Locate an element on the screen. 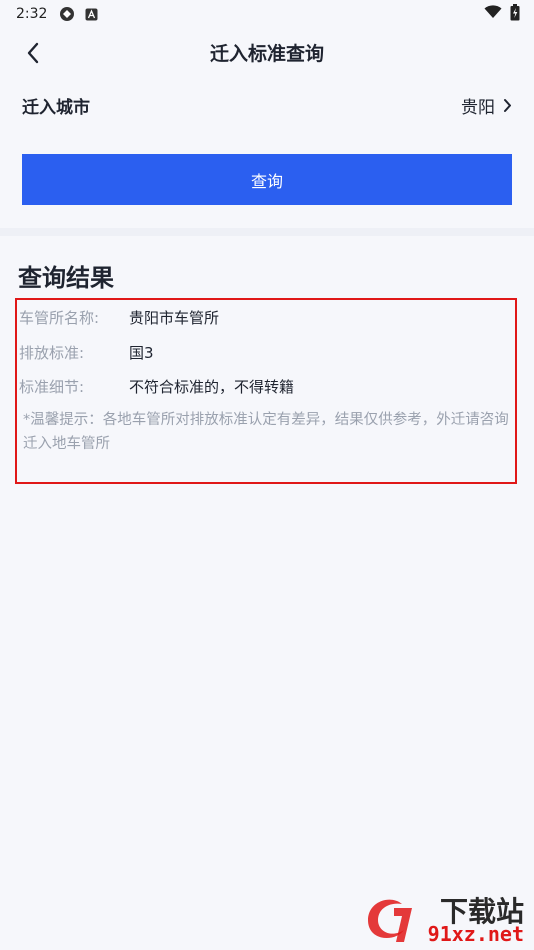 The height and width of the screenshot is (950, 534). result-row-office: 车管所名称: 贵阳市车管所 is located at coordinates (119, 317).